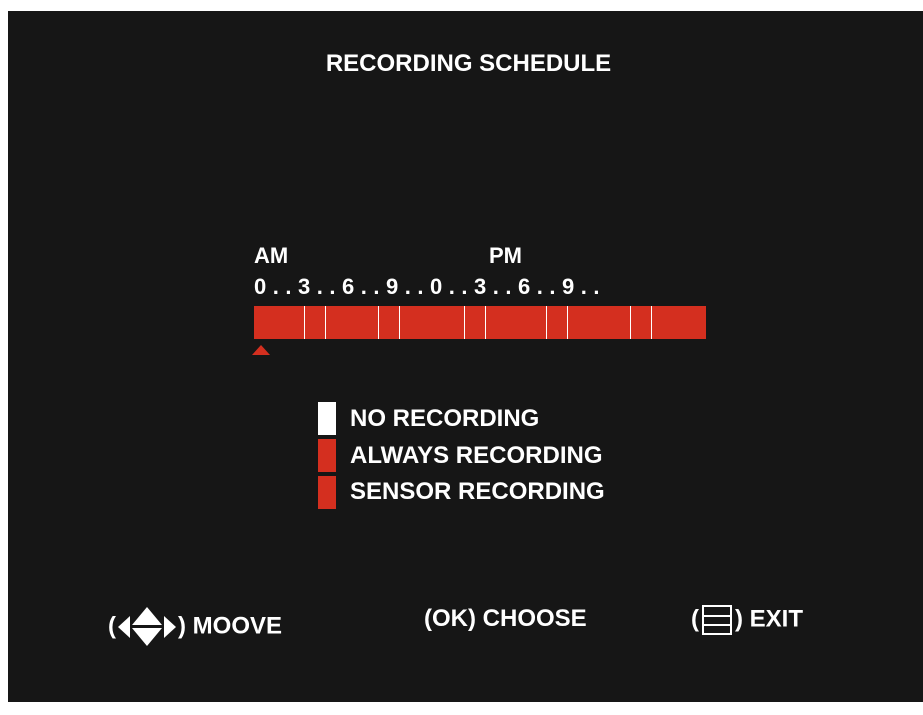 The height and width of the screenshot is (715, 923). I want to click on pm-label: PM, so click(505, 255).